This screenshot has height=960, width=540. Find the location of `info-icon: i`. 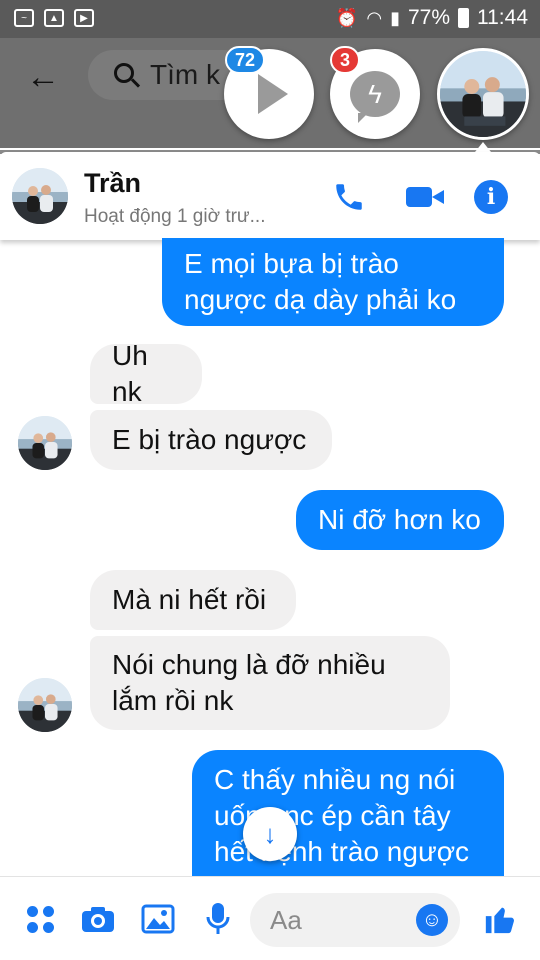

info-icon: i is located at coordinates (491, 197).